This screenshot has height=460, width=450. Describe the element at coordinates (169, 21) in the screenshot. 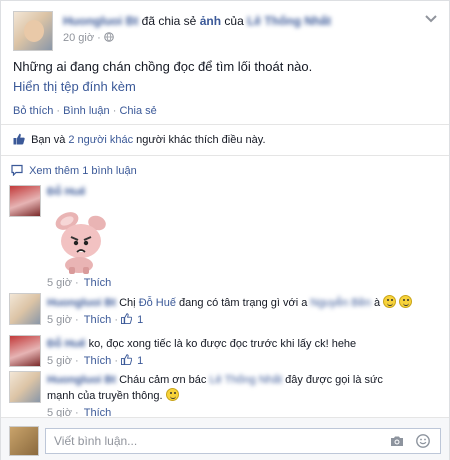

I see `shared-text: đã chia sẻ` at that location.